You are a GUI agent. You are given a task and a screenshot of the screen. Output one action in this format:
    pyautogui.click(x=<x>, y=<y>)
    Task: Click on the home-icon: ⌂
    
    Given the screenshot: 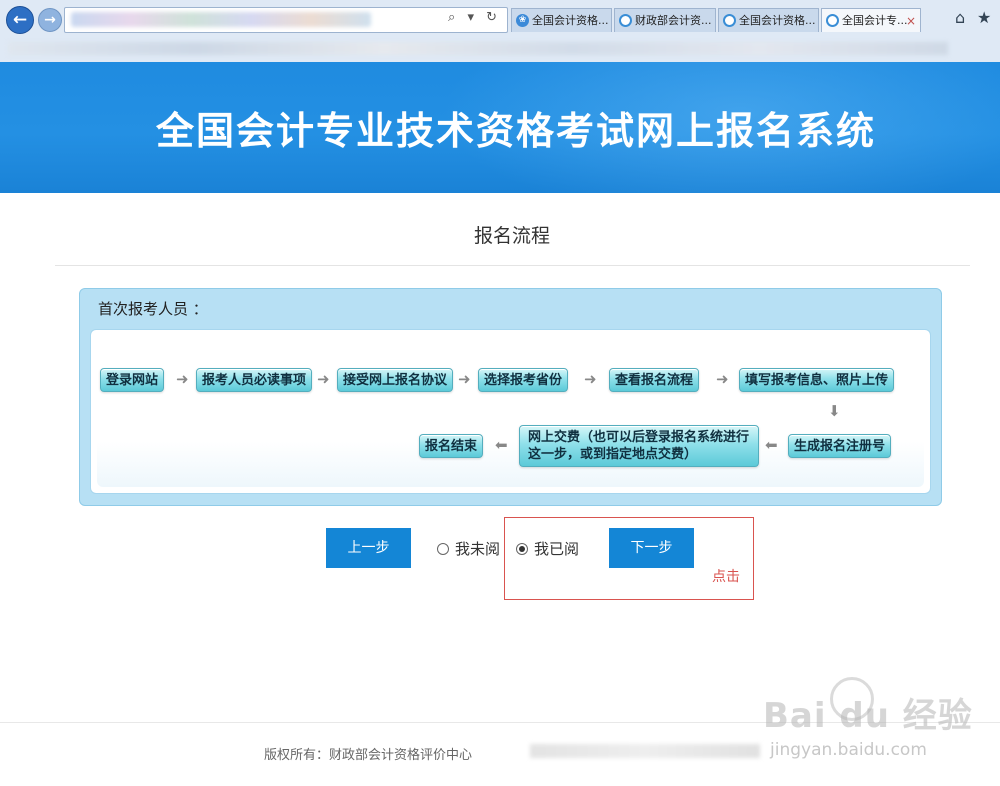 What is the action you would take?
    pyautogui.click(x=960, y=17)
    